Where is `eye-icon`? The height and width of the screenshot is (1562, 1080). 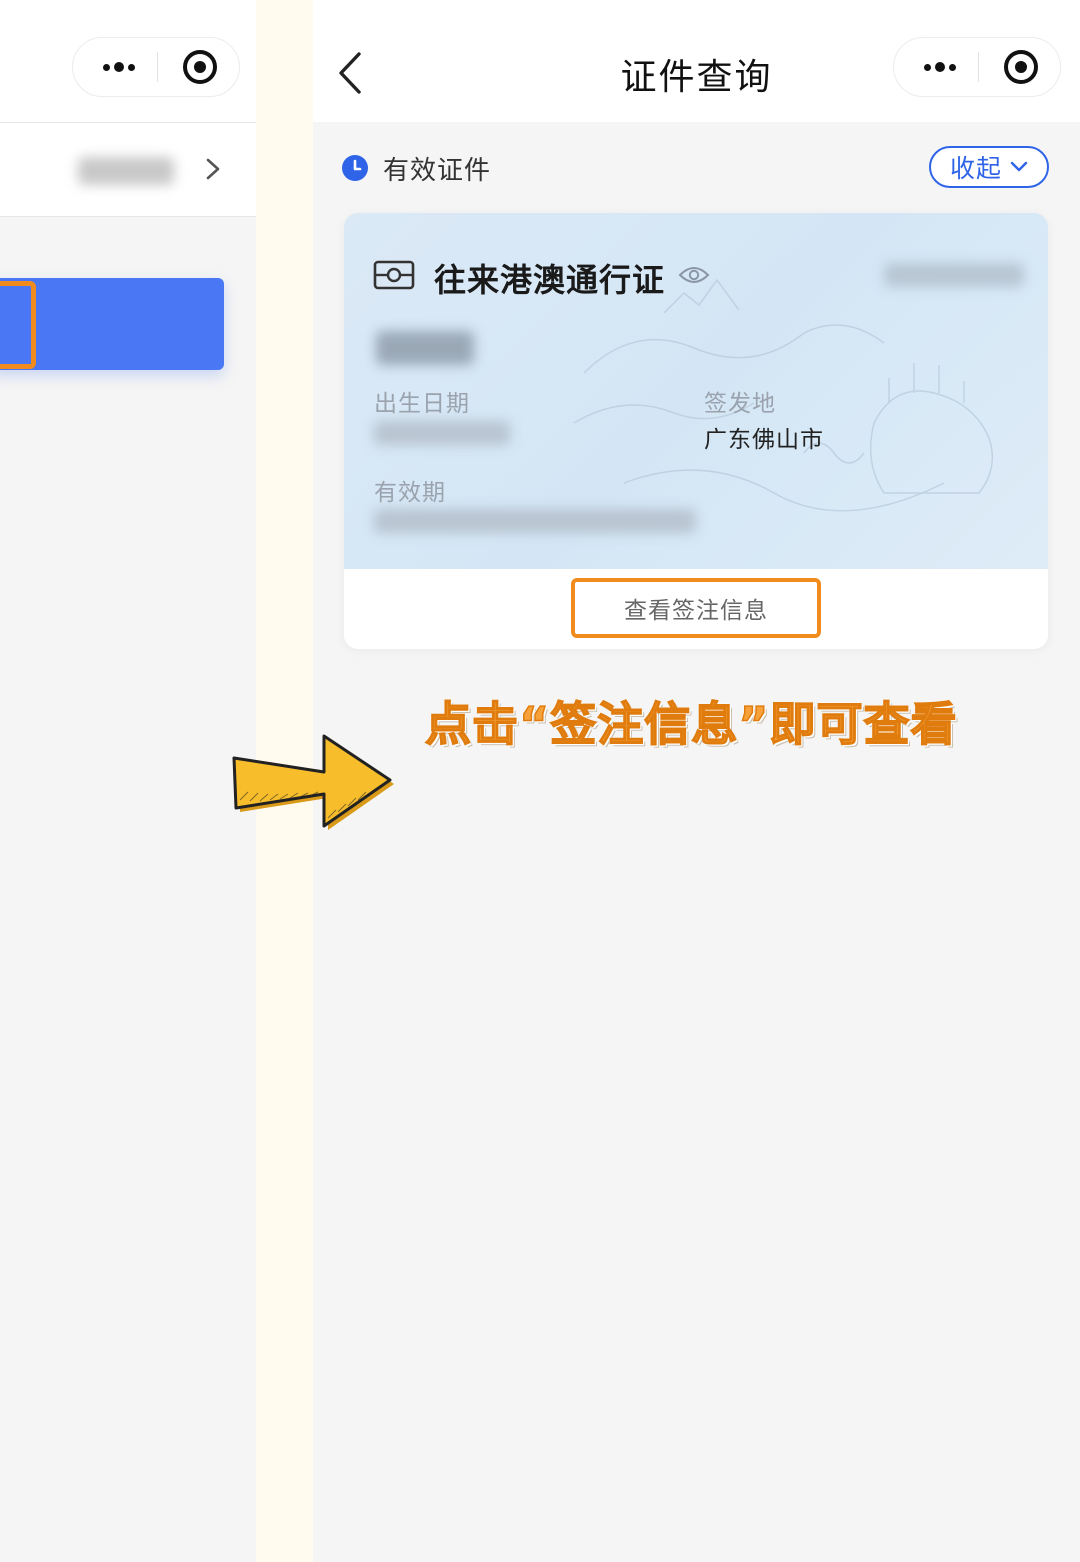 eye-icon is located at coordinates (694, 275).